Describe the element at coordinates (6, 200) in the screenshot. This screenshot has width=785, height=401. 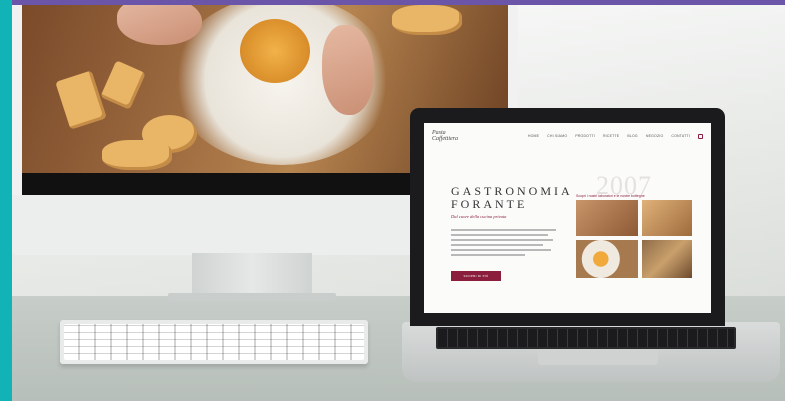
I see `left-accent-bar` at that location.